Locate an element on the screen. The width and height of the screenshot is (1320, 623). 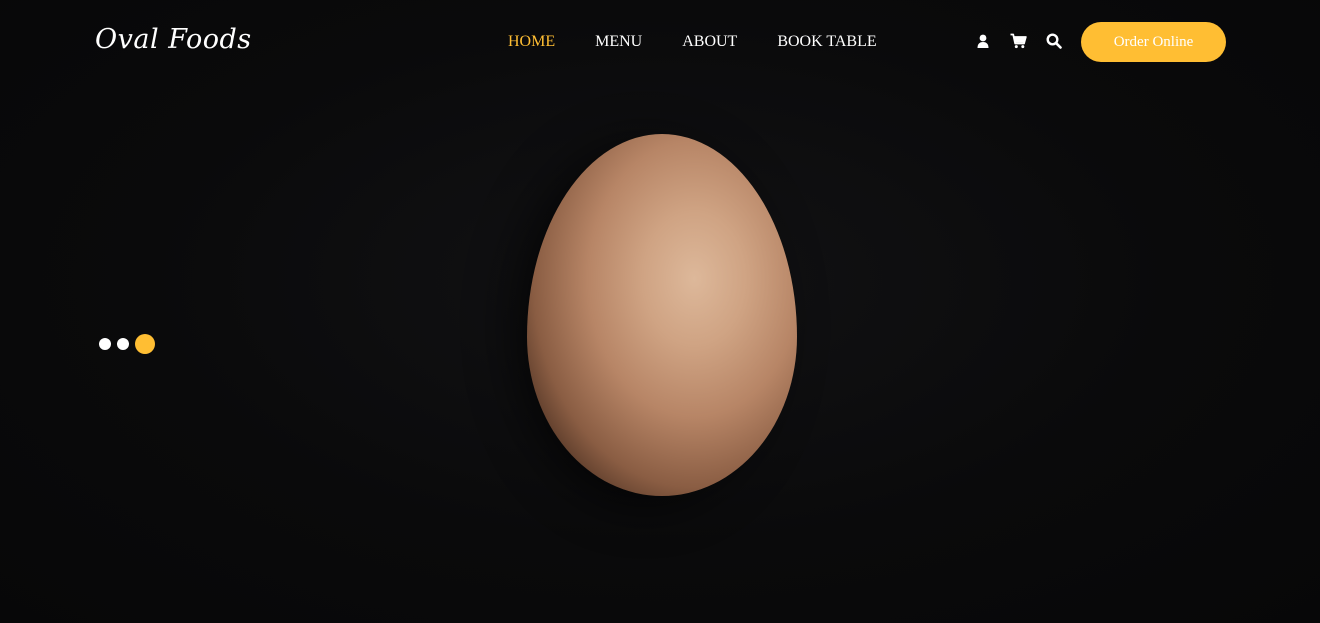
search-icon is located at coordinates (1054, 41).